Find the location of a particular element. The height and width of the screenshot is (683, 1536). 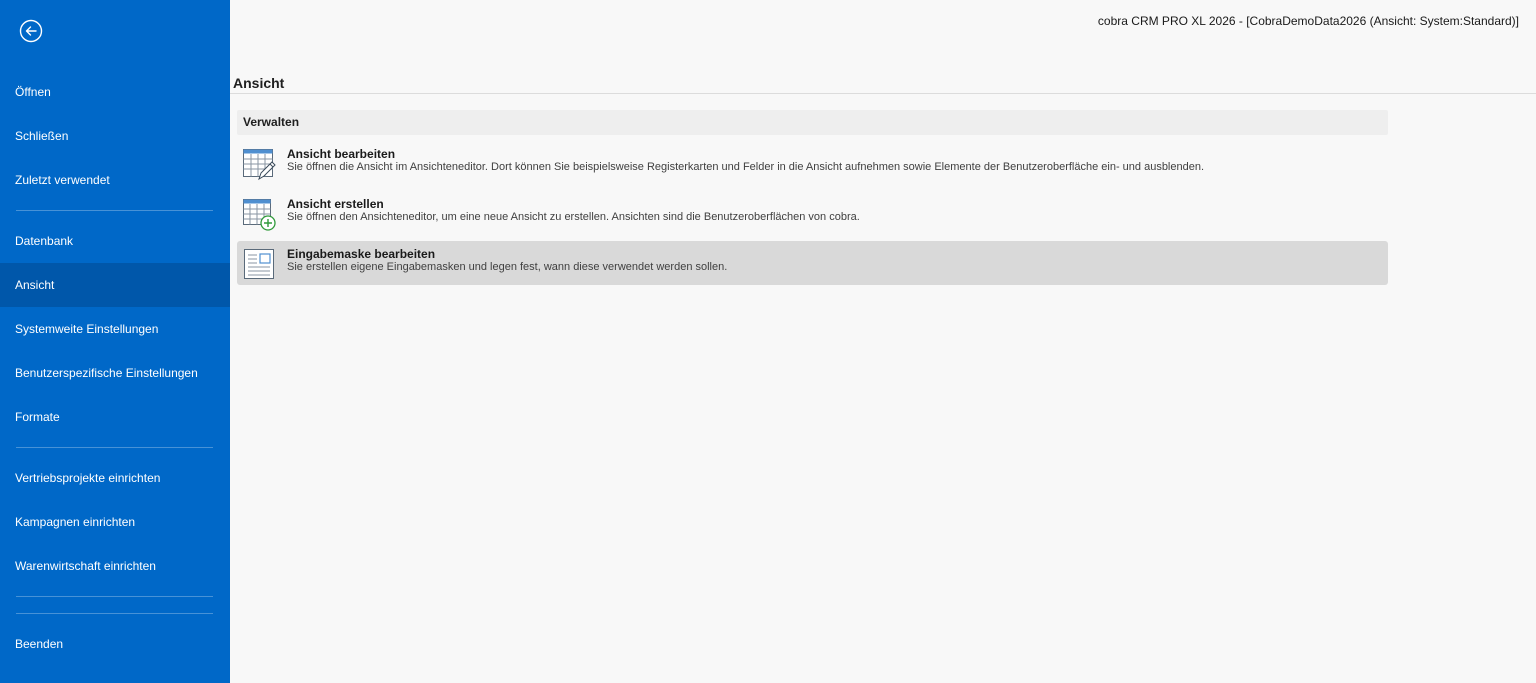

sidebar-item-benutzerspezifische-einstellungen: Benutzerspezifische Einstellungen is located at coordinates (115, 373).